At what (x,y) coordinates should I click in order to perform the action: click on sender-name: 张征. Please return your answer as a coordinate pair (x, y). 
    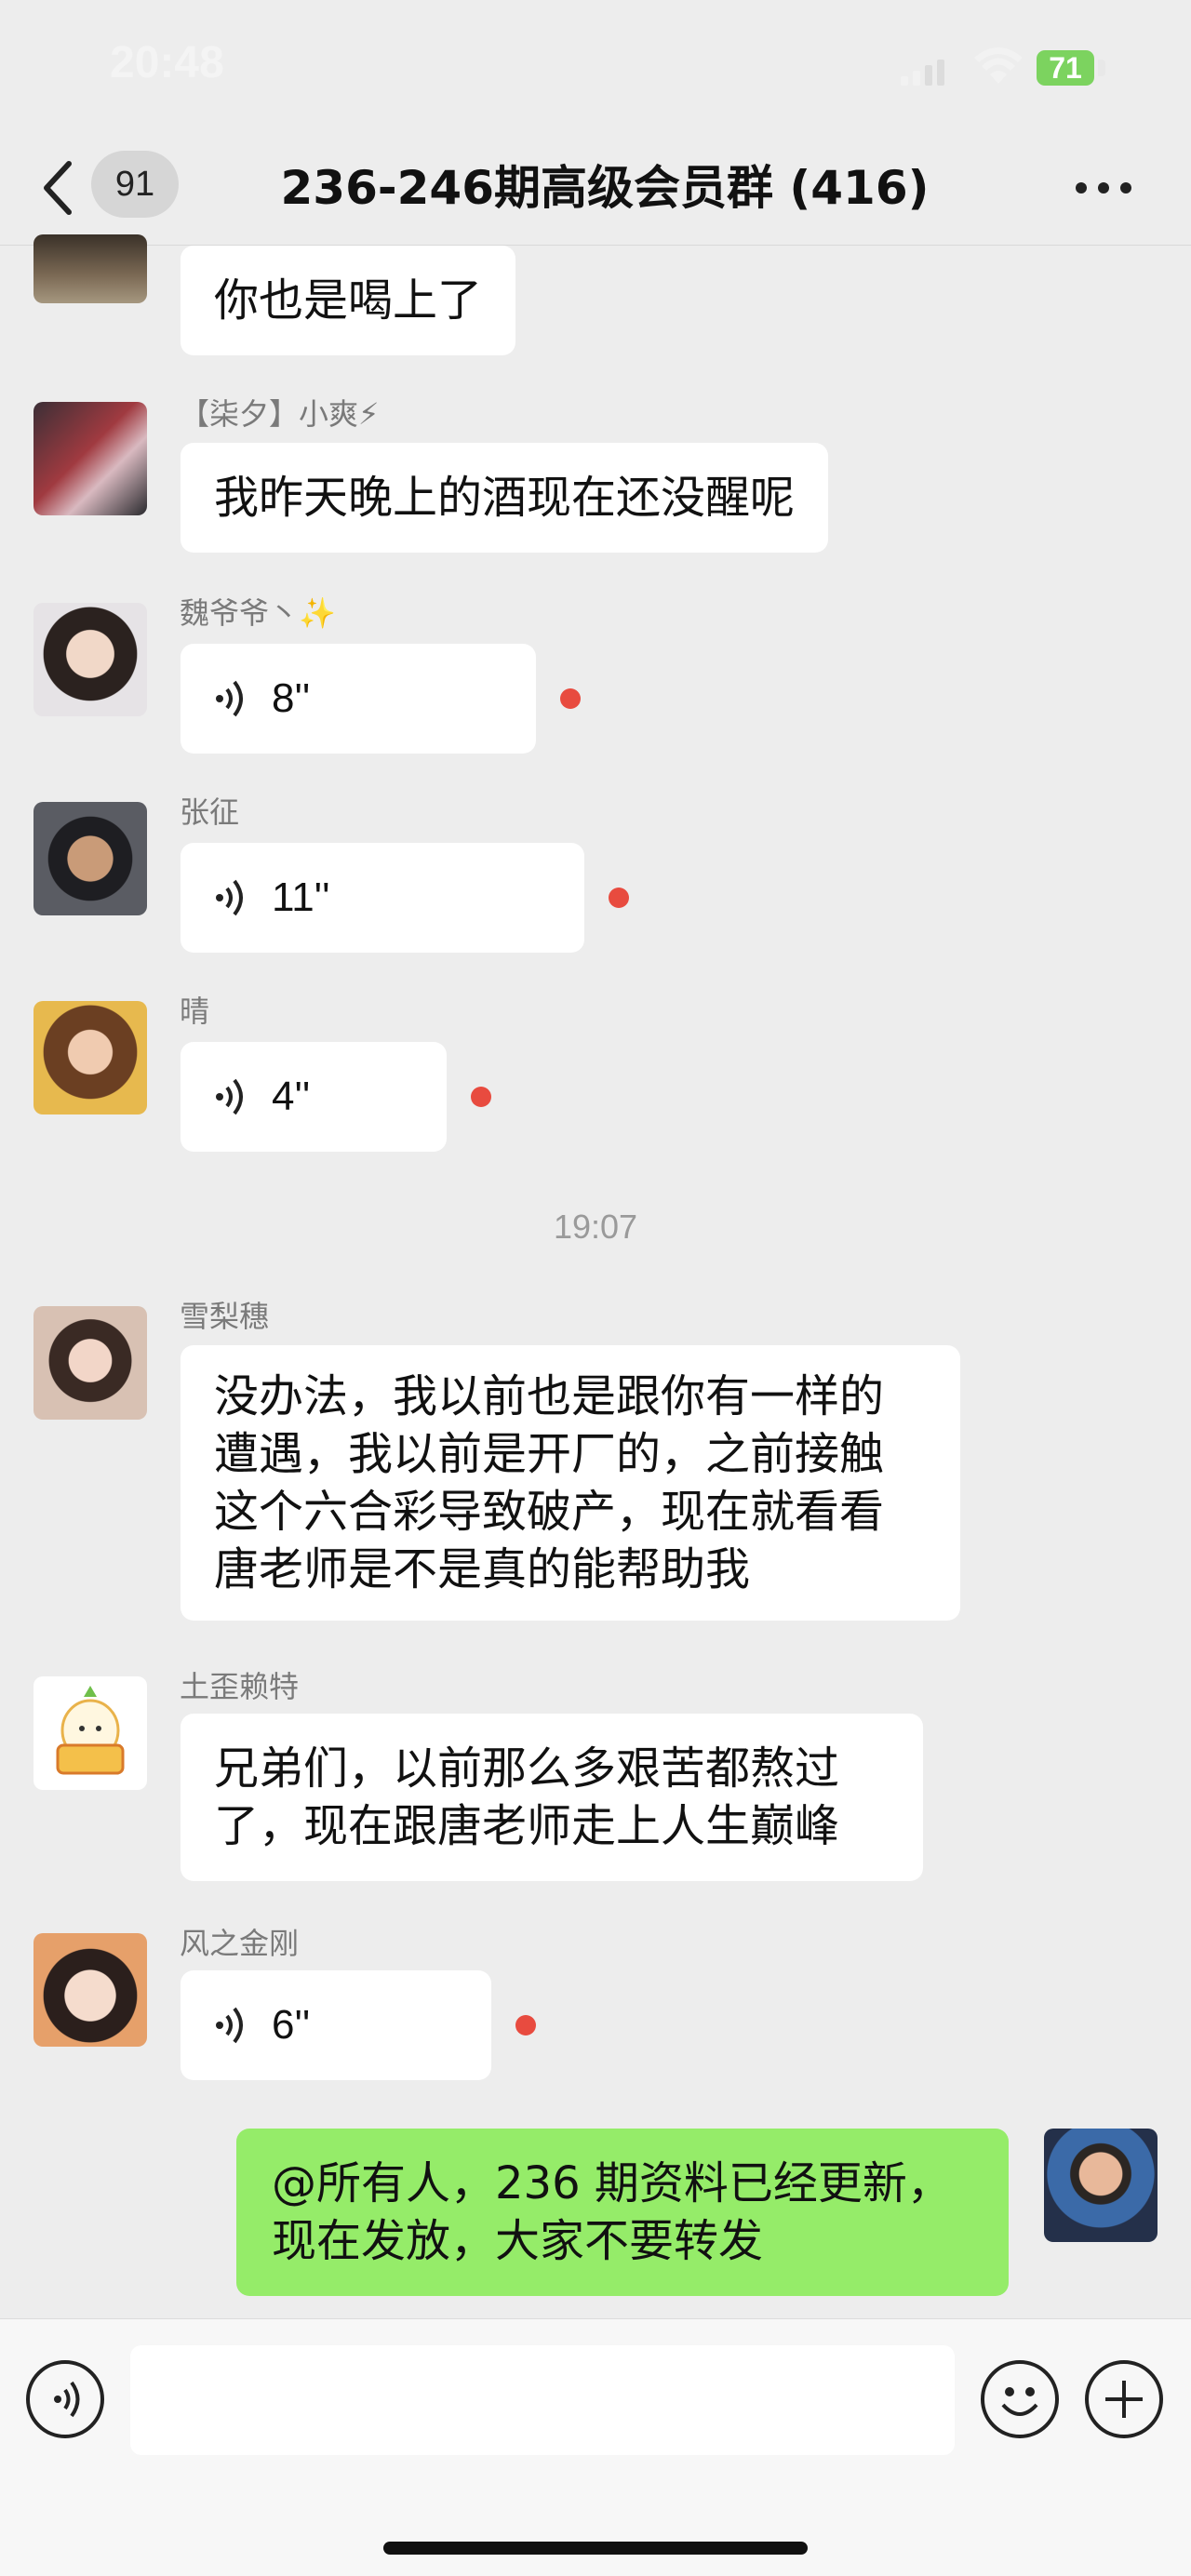
    Looking at the image, I should click on (210, 812).